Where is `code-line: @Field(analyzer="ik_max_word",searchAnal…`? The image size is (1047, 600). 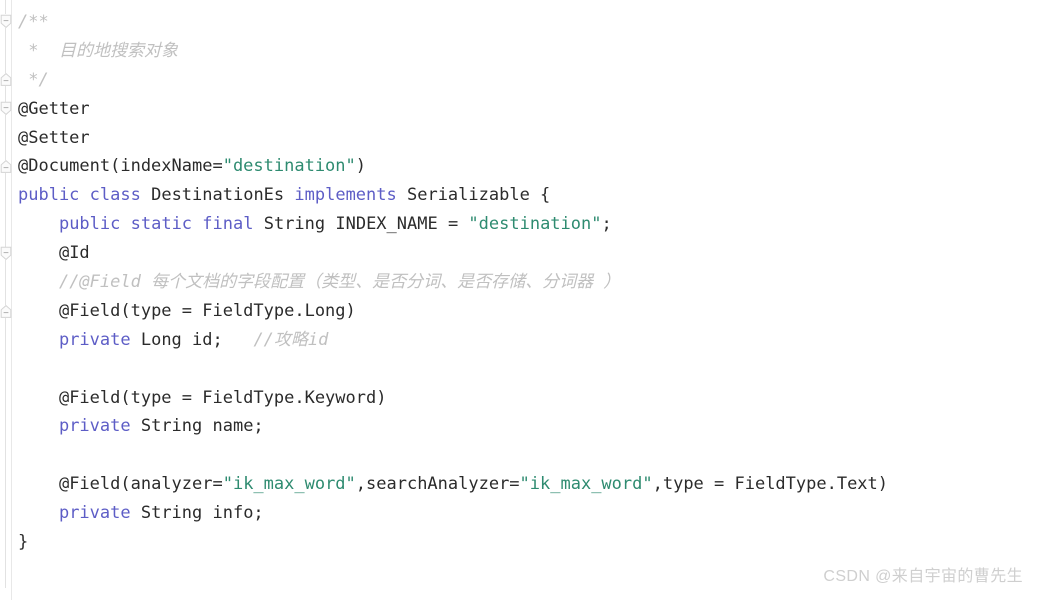 code-line: @Field(analyzer="ik_max_word",searchAnal… is located at coordinates (529, 484).